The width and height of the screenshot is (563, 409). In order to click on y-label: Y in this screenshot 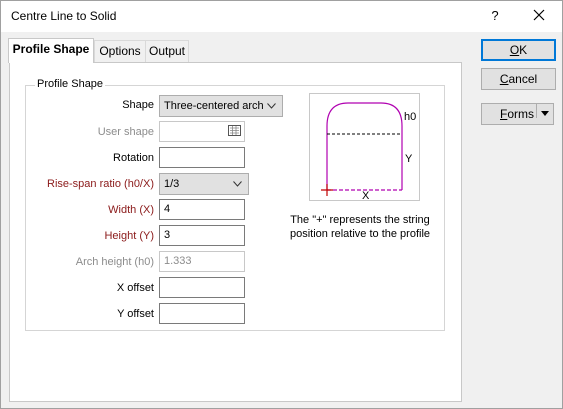, I will do `click(409, 159)`.